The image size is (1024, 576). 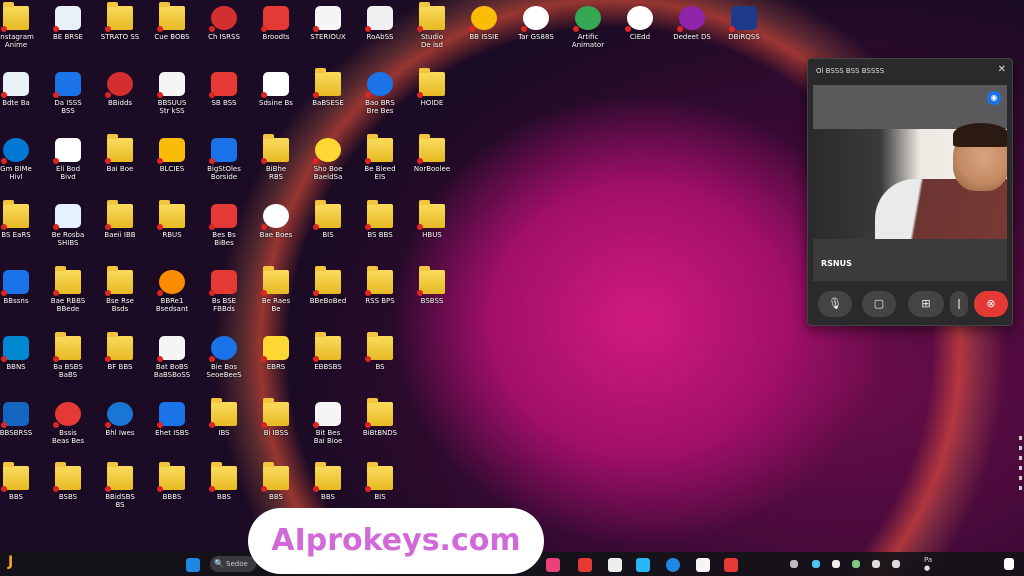 I want to click on desktop-folder: BSBS, so click(x=68, y=493).